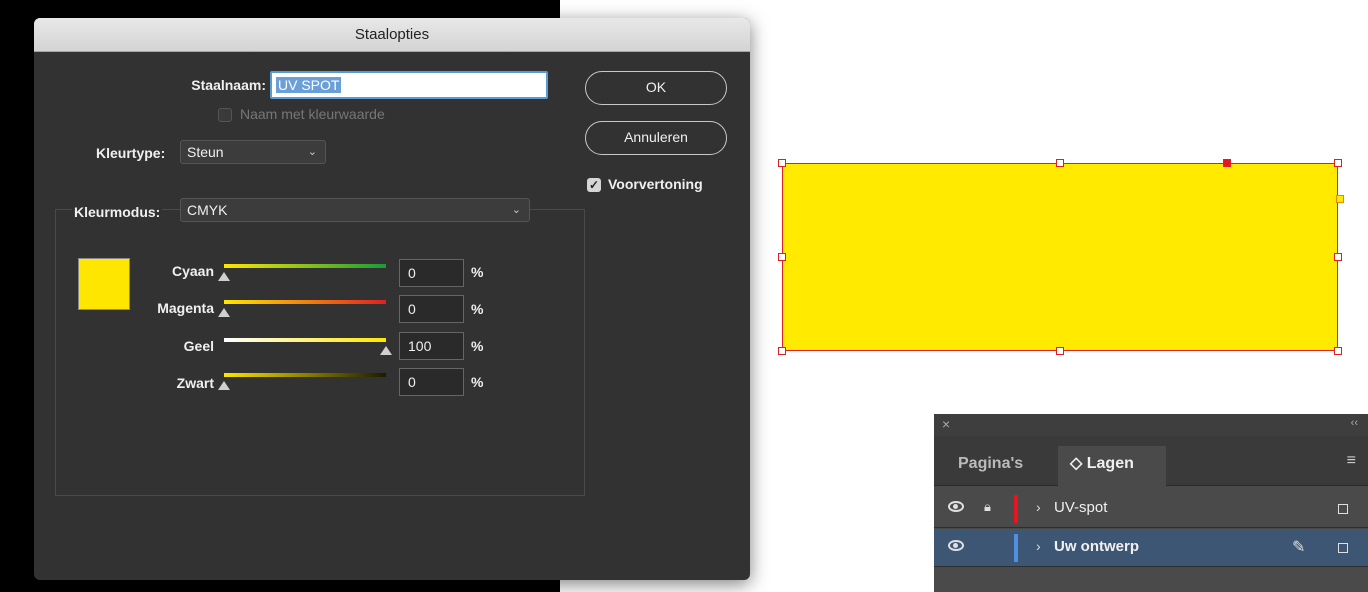 Image resolution: width=1368 pixels, height=592 pixels. Describe the element at coordinates (195, 383) in the screenshot. I see `black-label: Zwart` at that location.